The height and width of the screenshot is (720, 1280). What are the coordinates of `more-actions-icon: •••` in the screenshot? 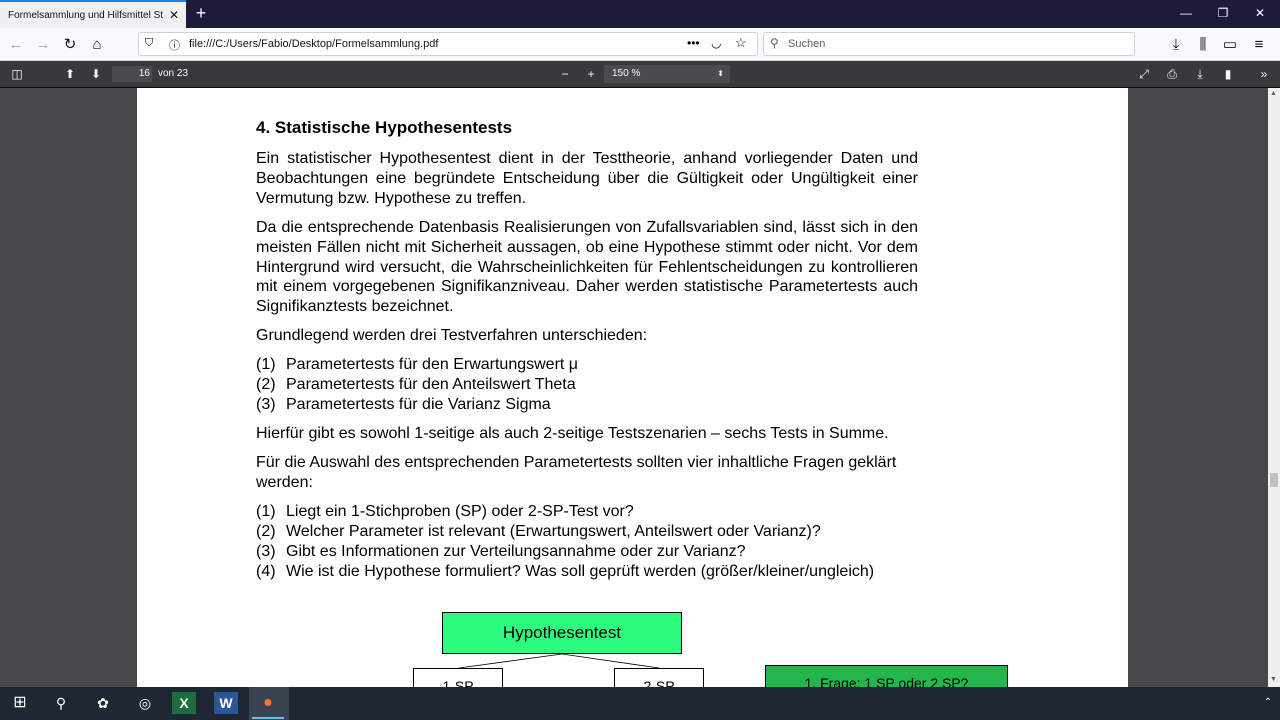 It's located at (693, 43).